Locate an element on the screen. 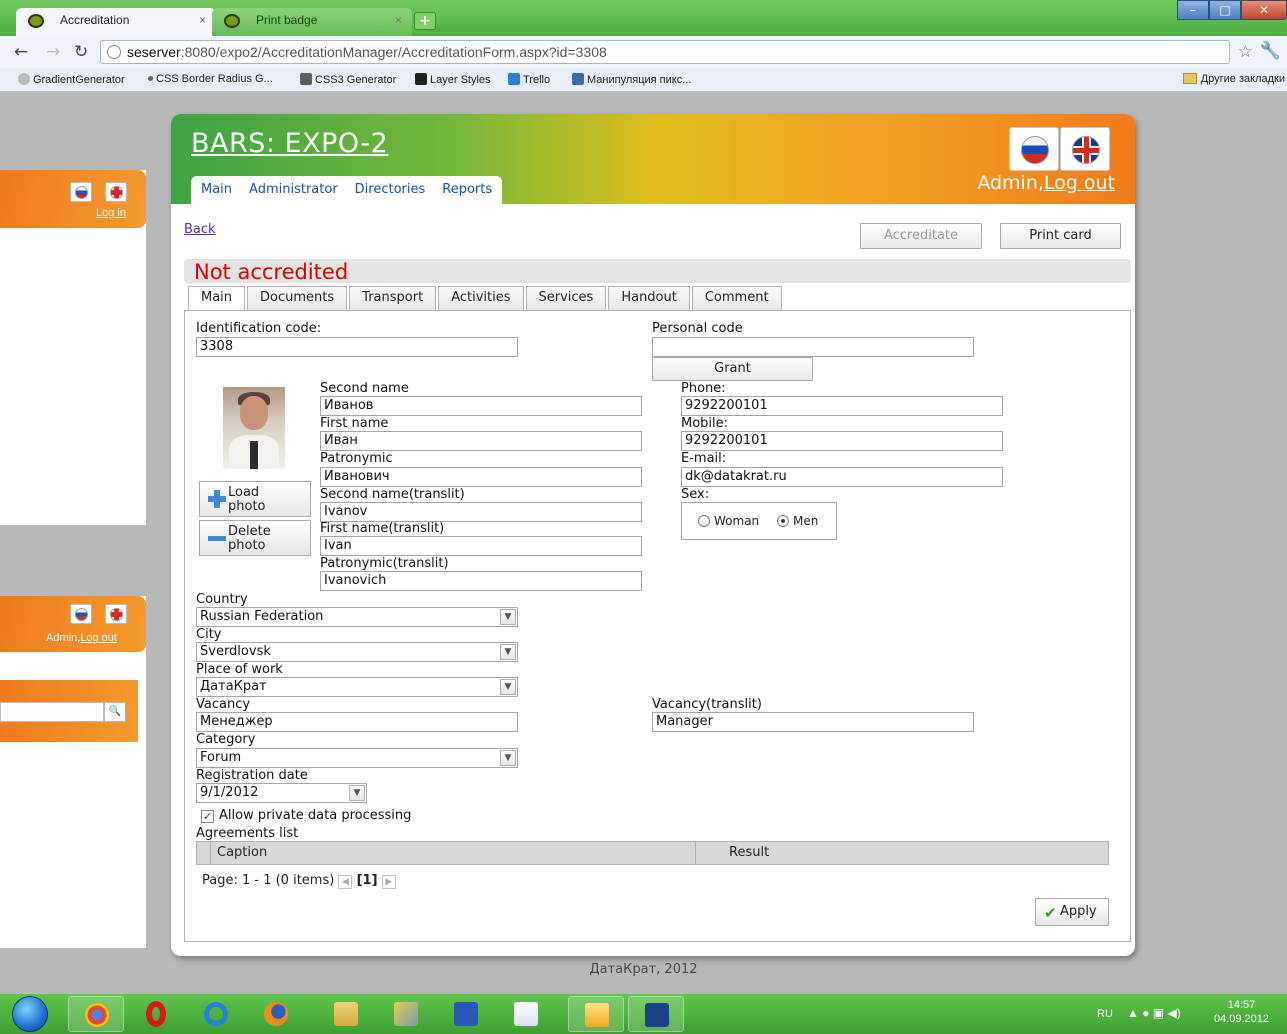 This screenshot has width=1287, height=1034. explorer-taskbar-icon is located at coordinates (346, 1014).